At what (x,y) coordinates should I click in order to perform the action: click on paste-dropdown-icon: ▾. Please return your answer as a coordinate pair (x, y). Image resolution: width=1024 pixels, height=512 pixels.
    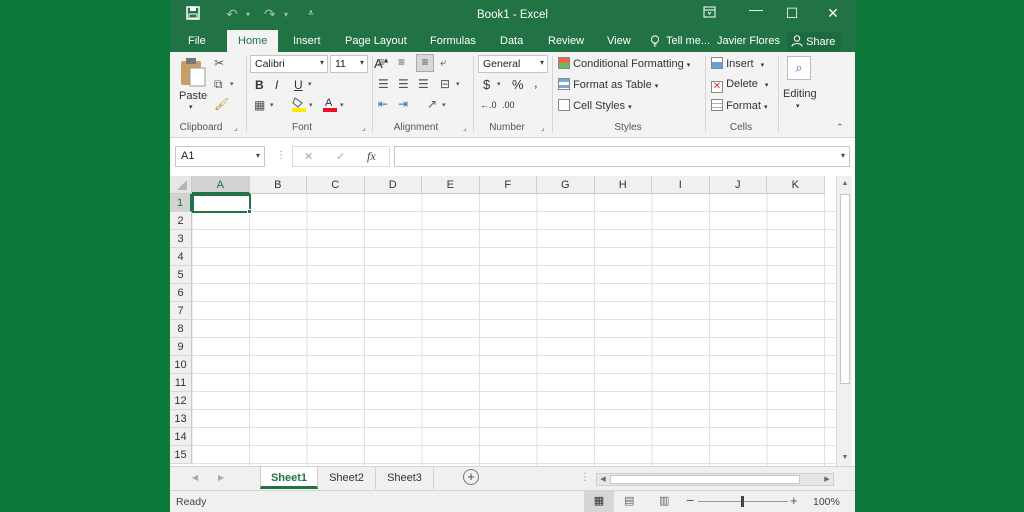
    Looking at the image, I should click on (191, 107).